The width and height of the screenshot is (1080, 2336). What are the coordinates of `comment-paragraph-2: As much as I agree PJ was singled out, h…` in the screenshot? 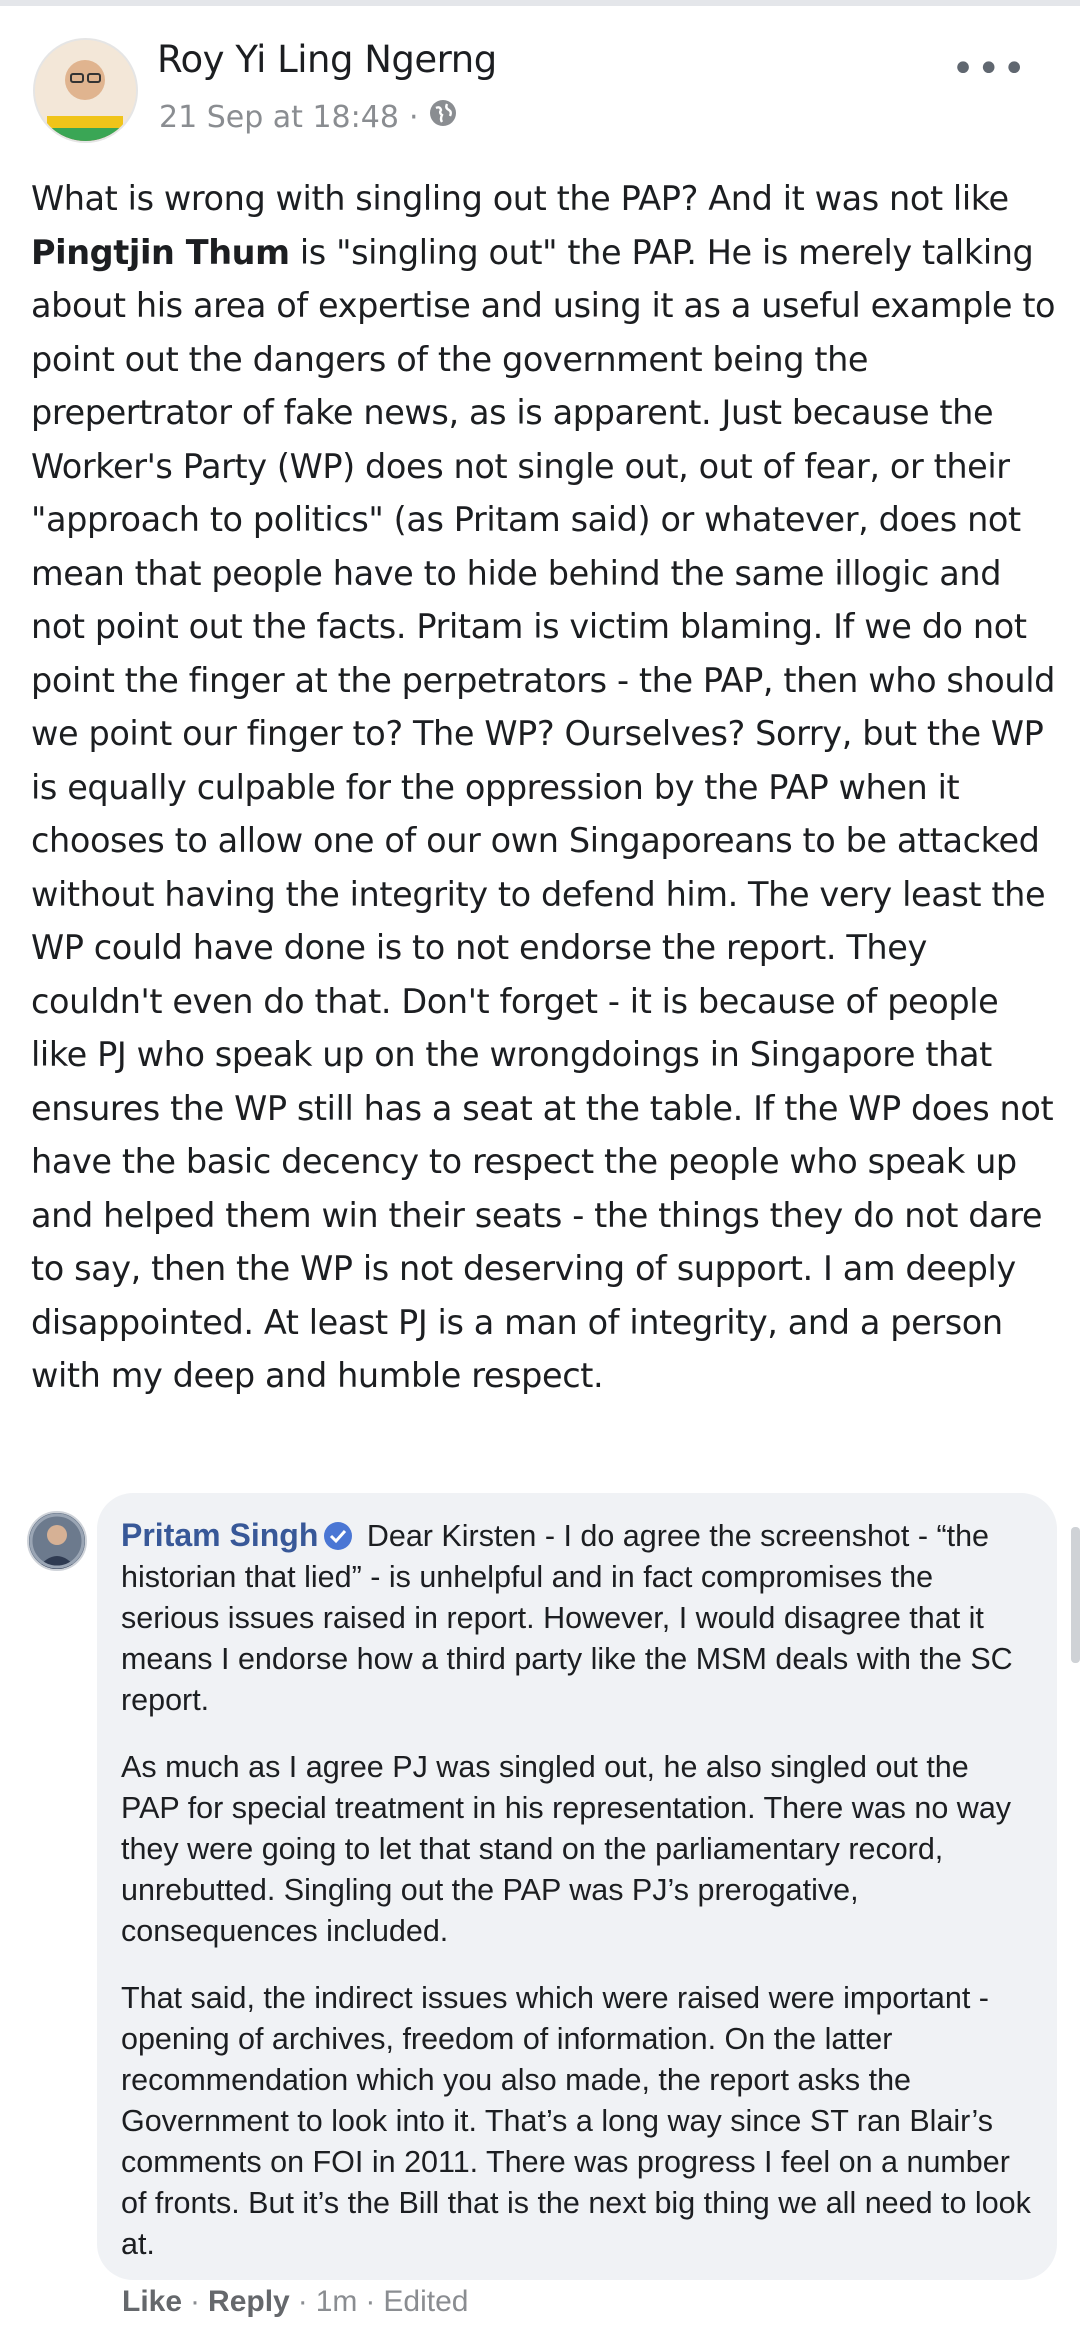 It's located at (566, 1849).